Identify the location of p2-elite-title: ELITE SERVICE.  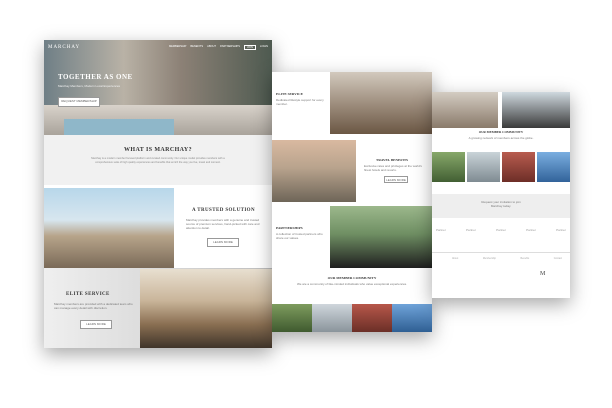
(290, 94).